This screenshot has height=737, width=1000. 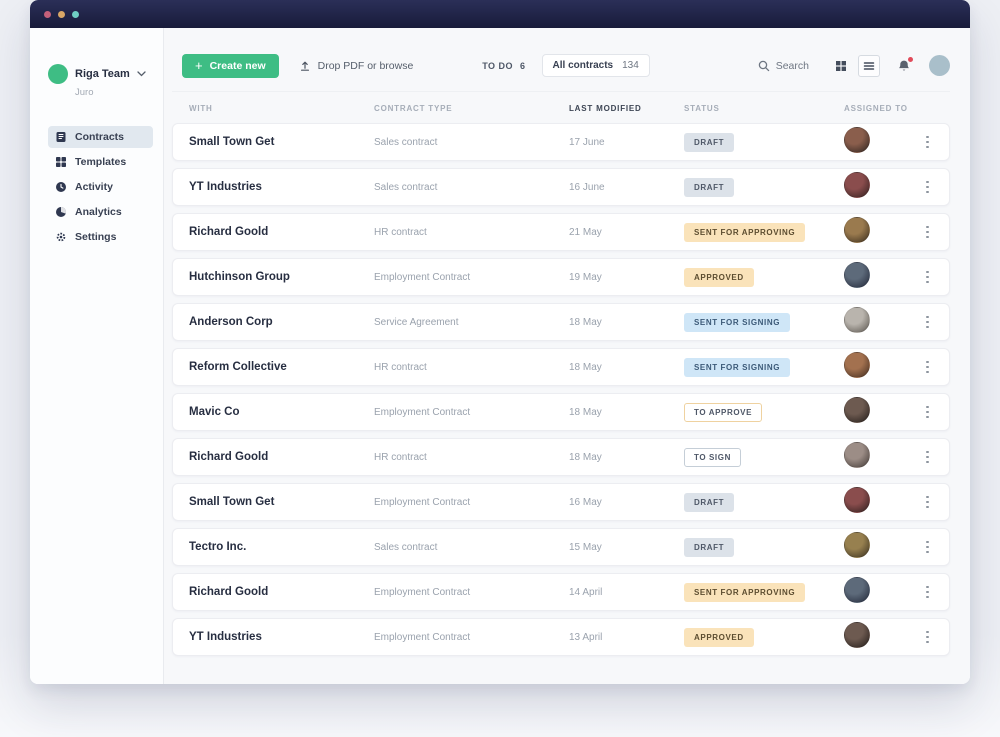 What do you see at coordinates (723, 412) in the screenshot?
I see `status-badge: TO APPROVE` at bounding box center [723, 412].